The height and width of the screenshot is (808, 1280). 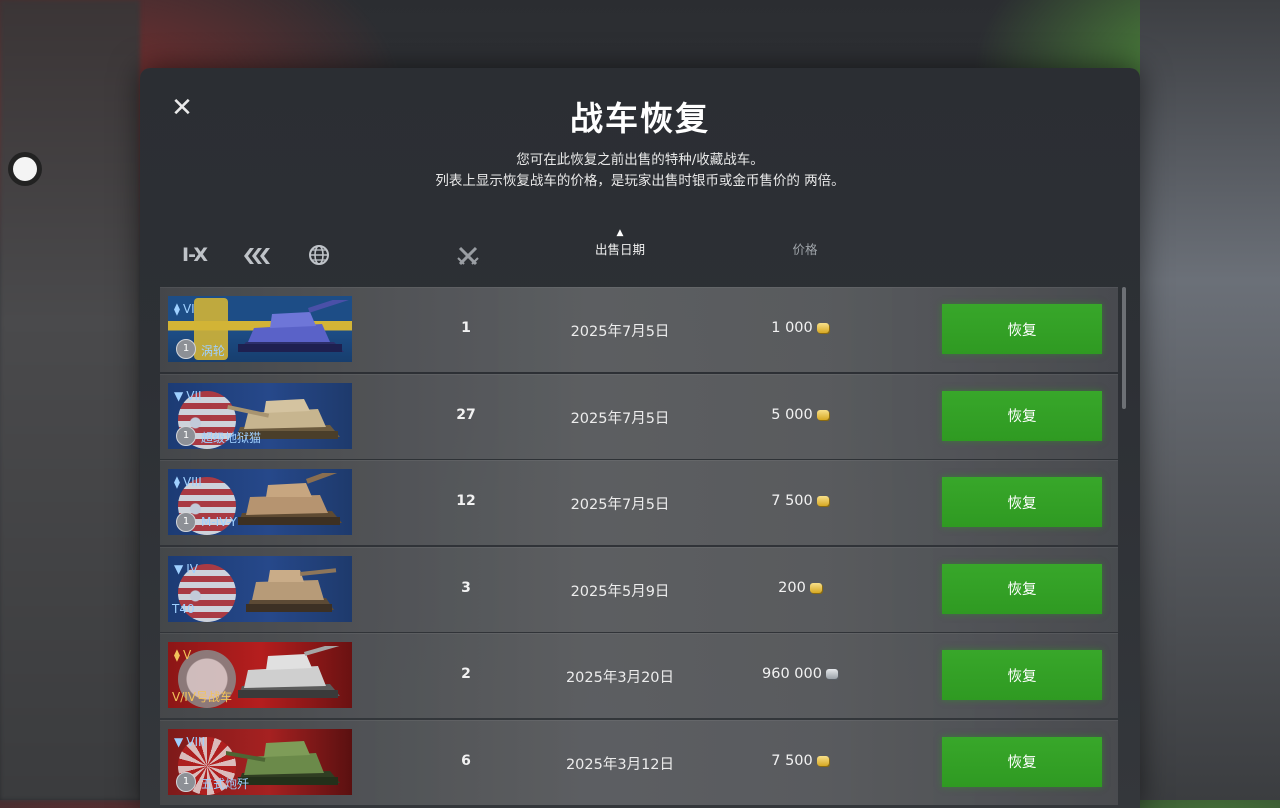 I want to click on sale-date: 2025年5月9日, so click(x=620, y=591).